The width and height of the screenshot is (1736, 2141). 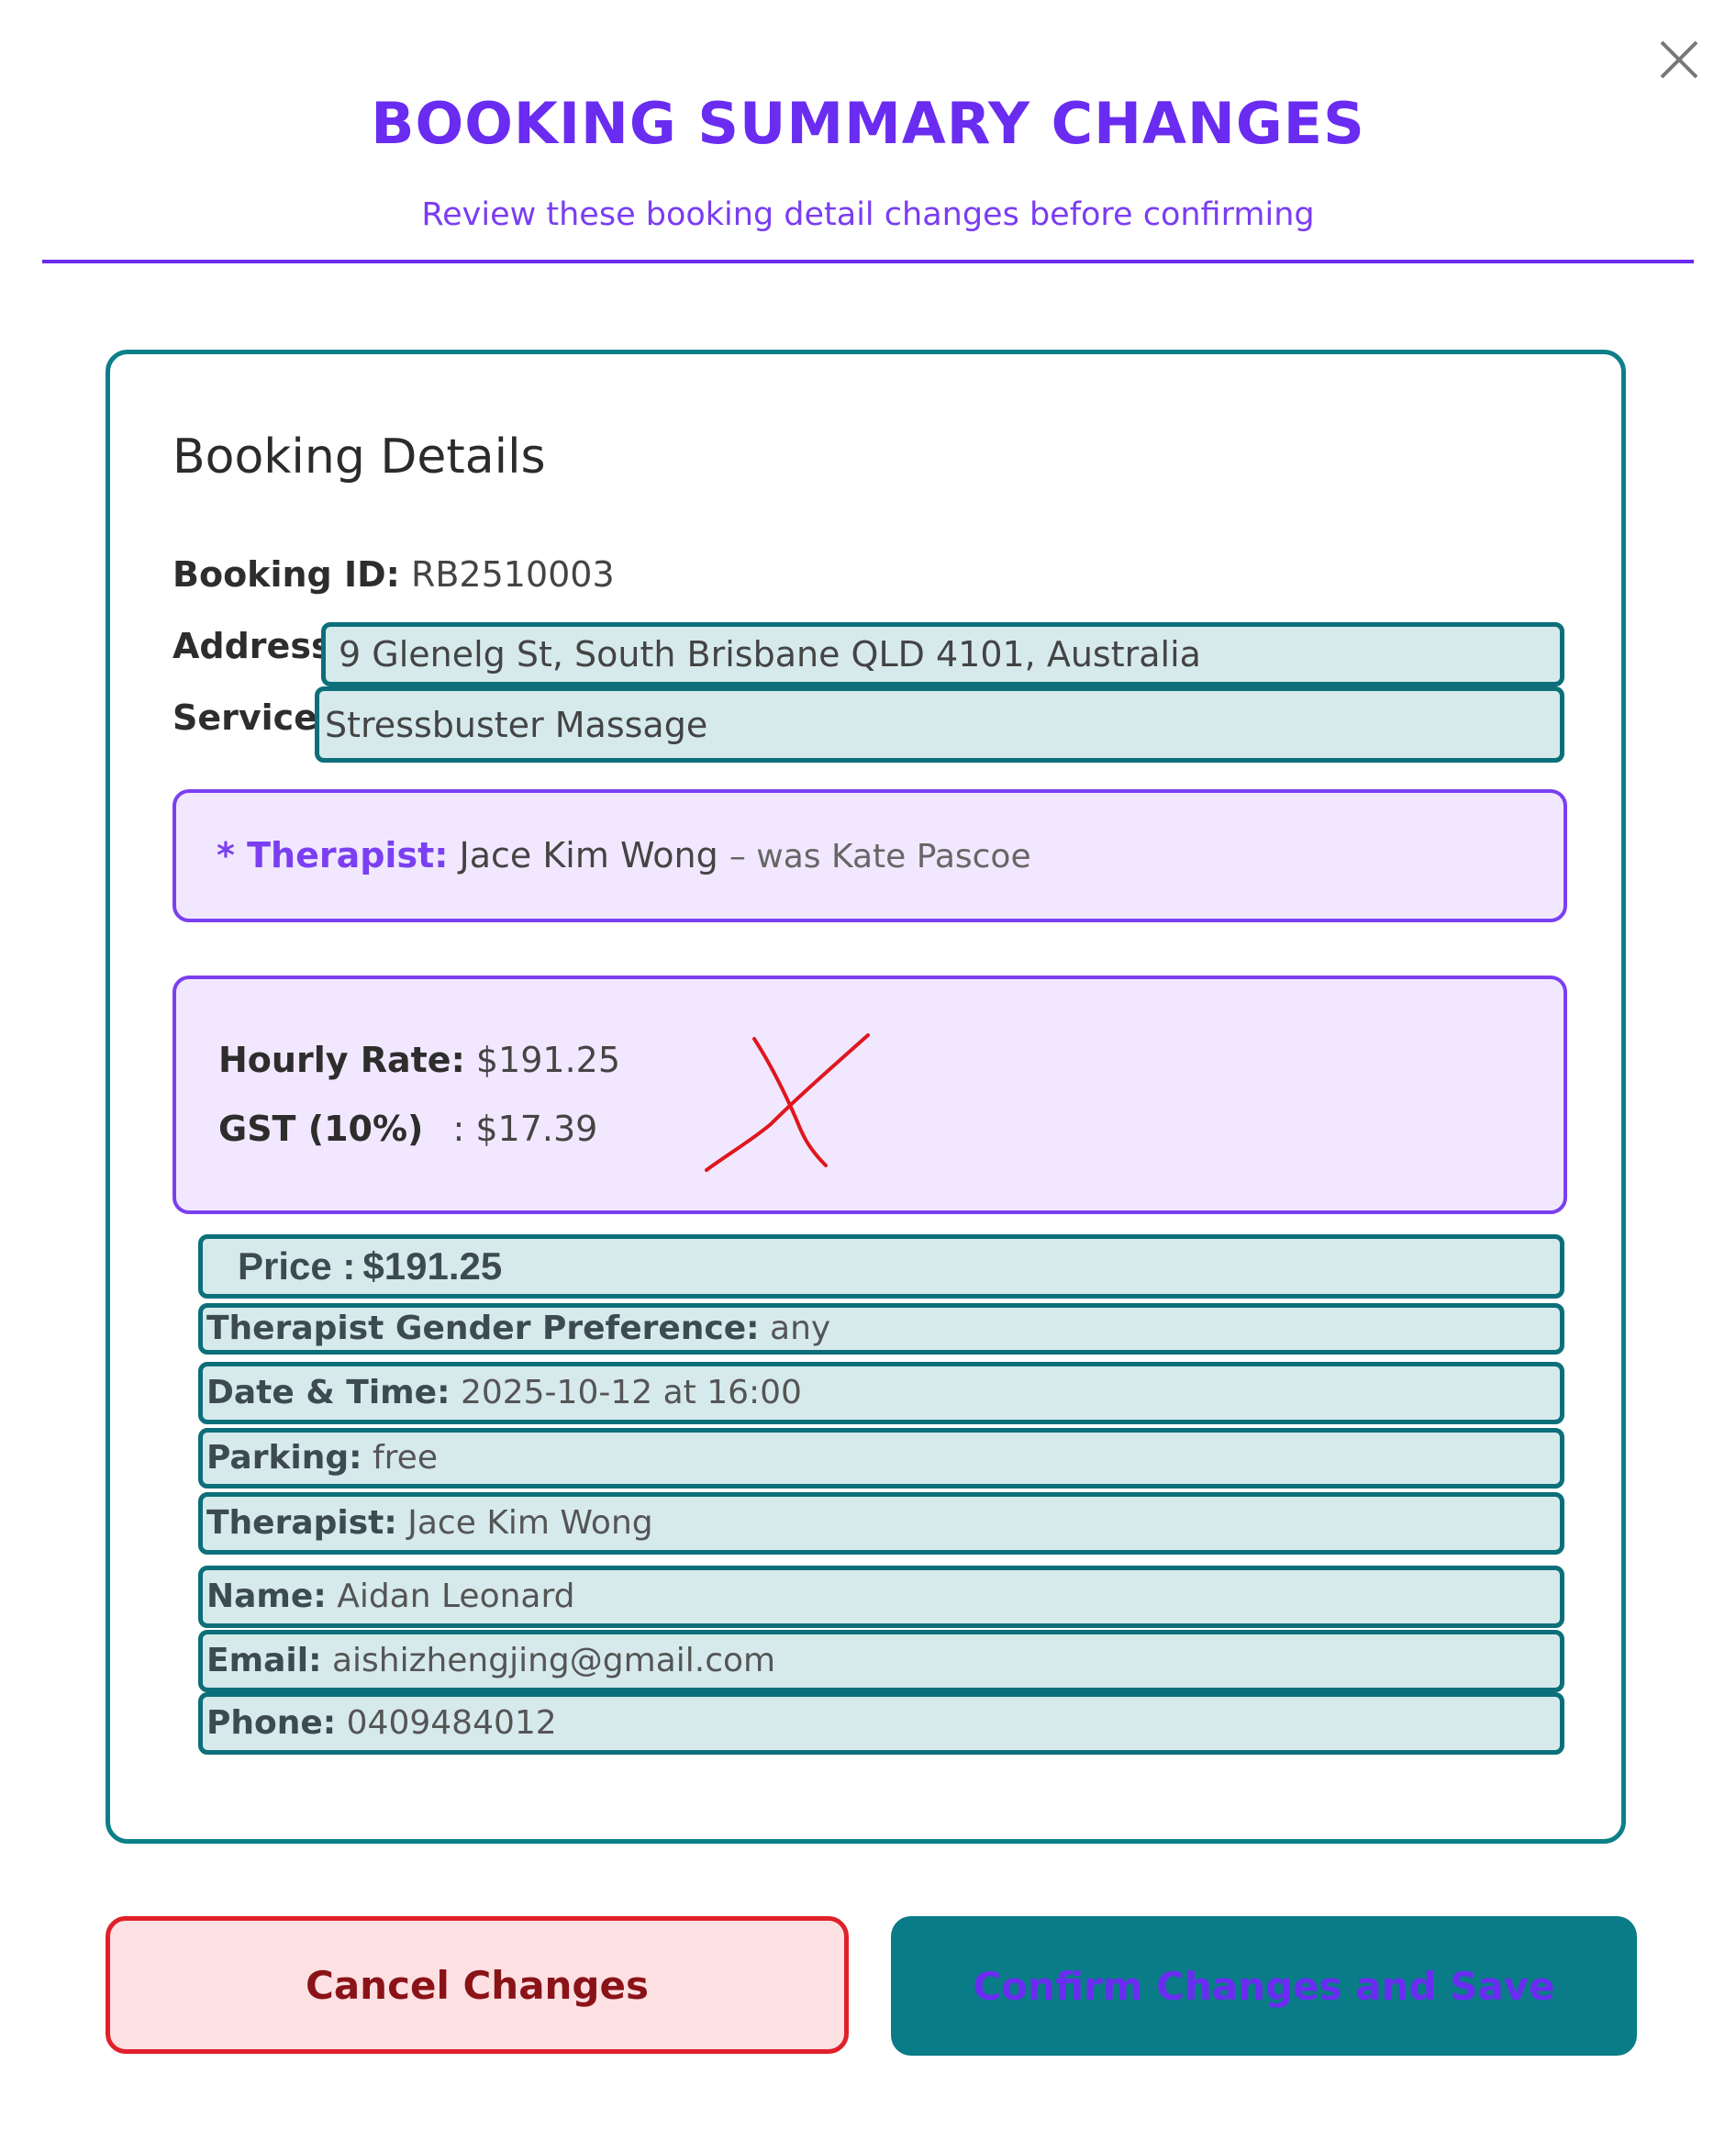 I want to click on gst-row: GST (10%) : $17.39, so click(x=407, y=1129).